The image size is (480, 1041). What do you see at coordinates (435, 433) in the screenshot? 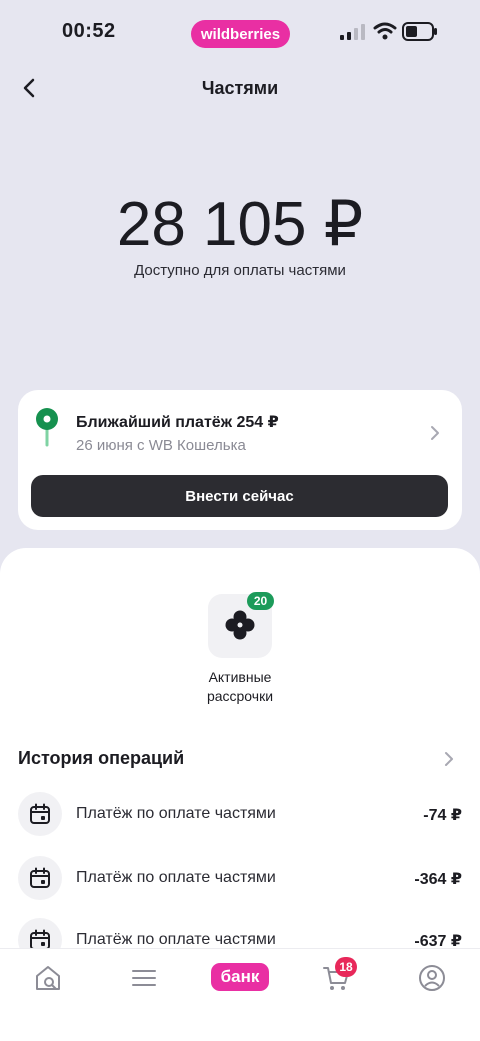
I see `chevron-right-icon` at bounding box center [435, 433].